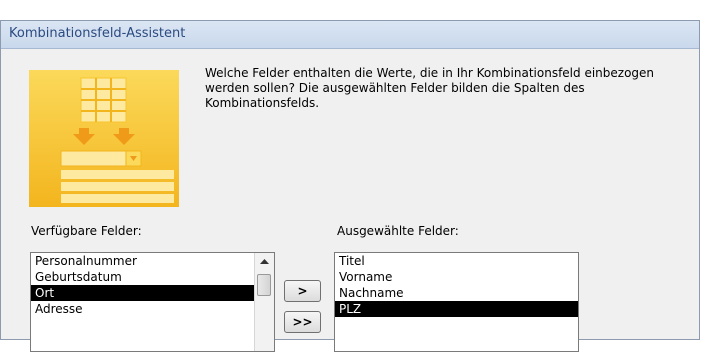 Image resolution: width=708 pixels, height=352 pixels. Describe the element at coordinates (302, 322) in the screenshot. I see `move-all-button: >>` at that location.